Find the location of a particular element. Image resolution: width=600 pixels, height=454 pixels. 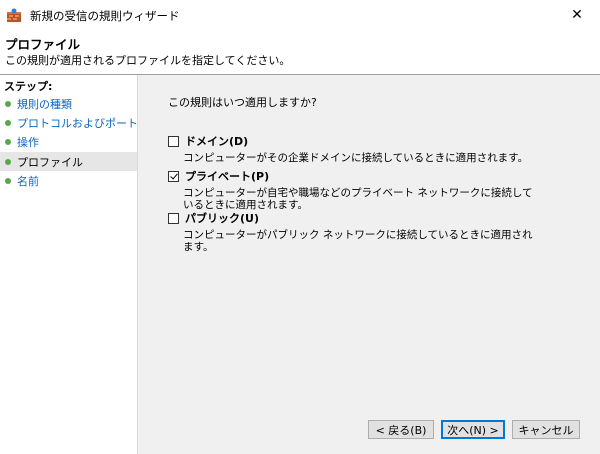

option-label: パブリック(U) is located at coordinates (222, 218).